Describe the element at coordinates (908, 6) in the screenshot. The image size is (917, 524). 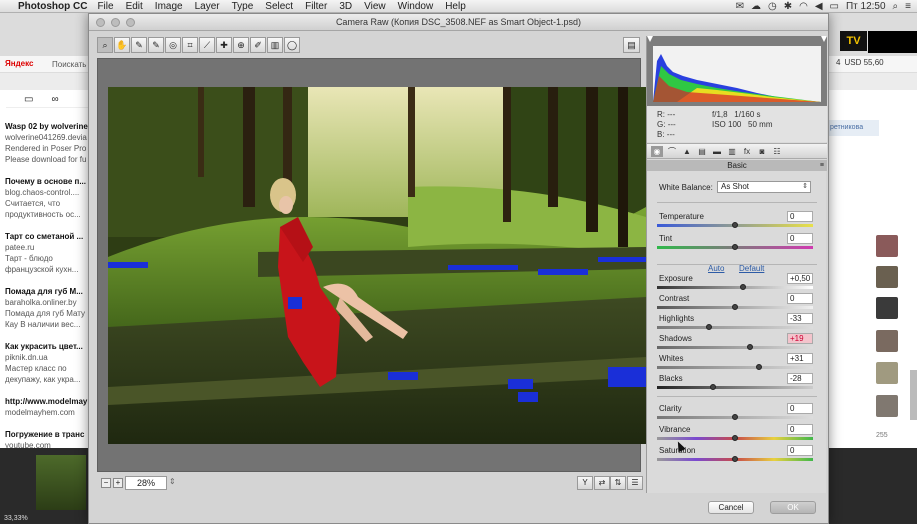
I see `menu-list-icon: ≡` at that location.